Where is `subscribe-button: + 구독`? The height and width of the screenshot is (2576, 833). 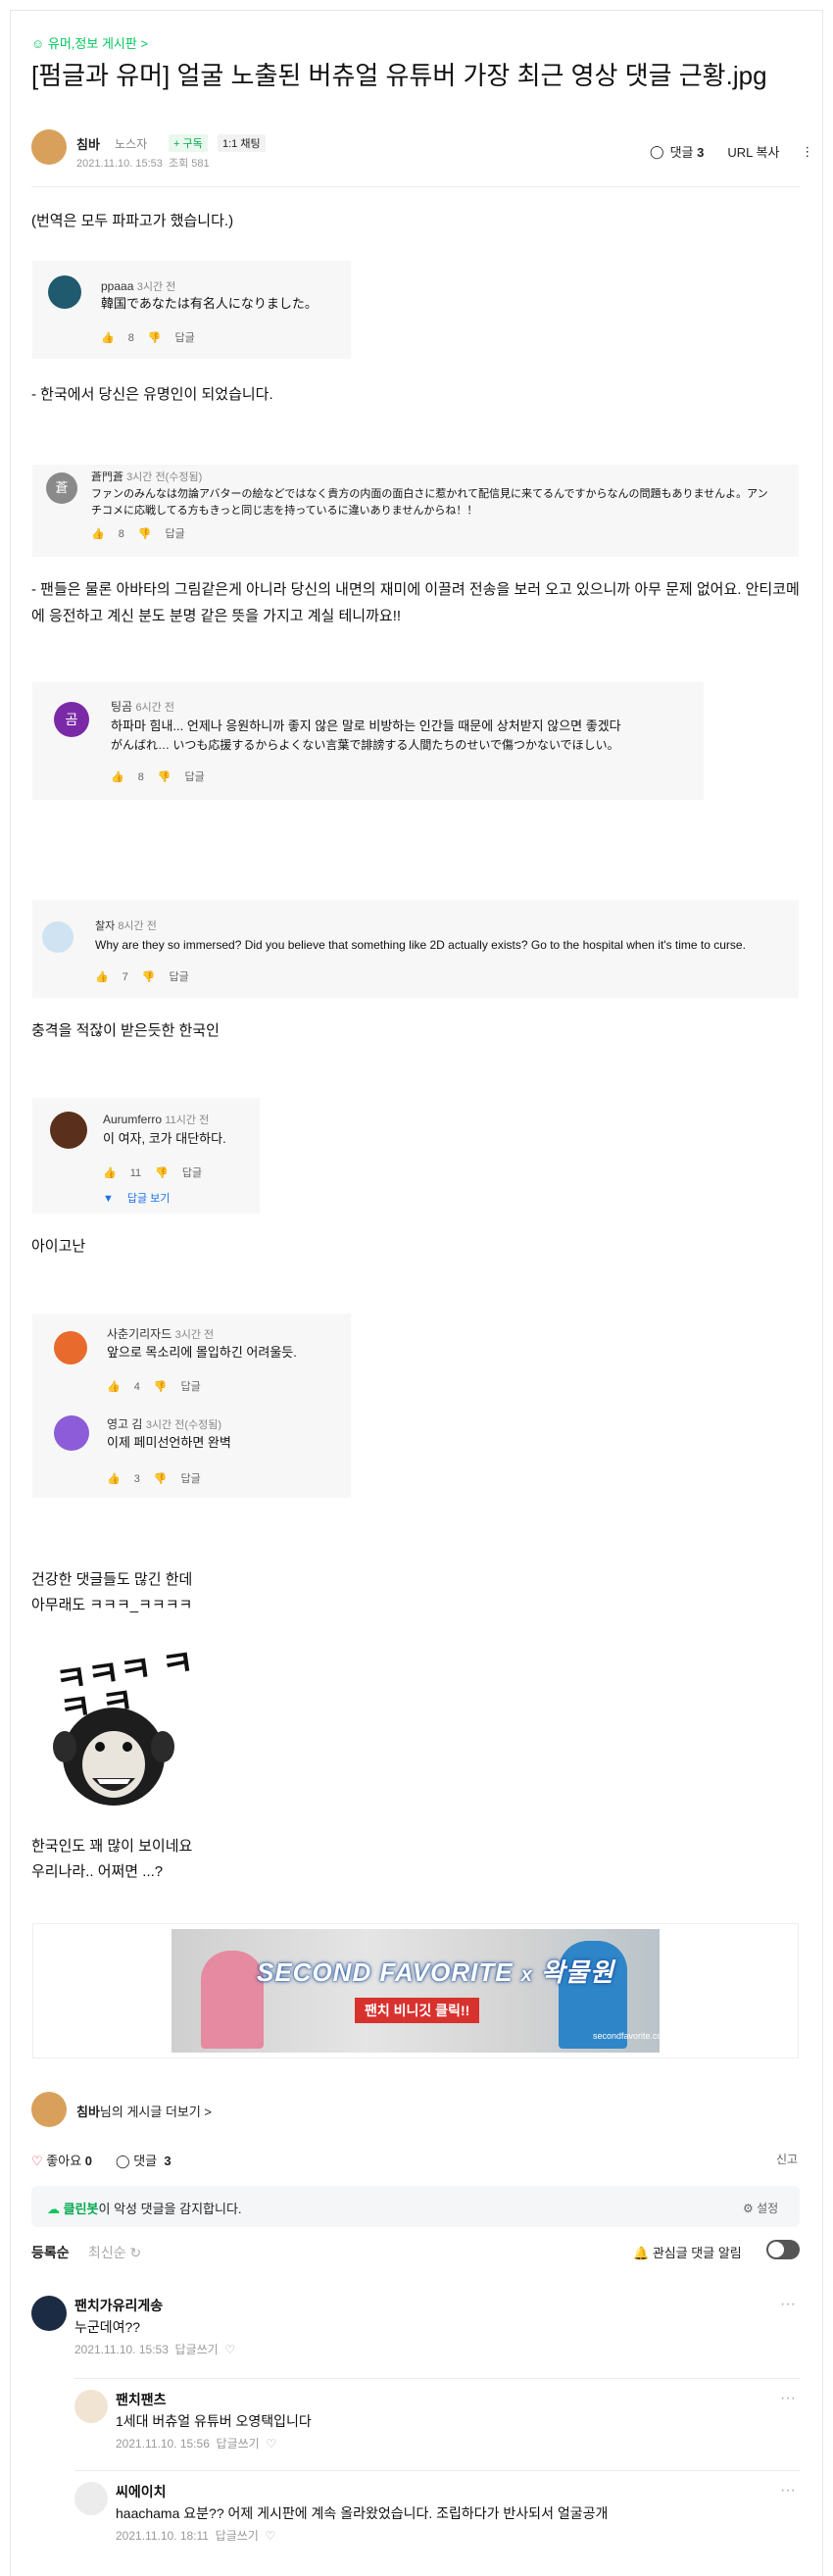 subscribe-button: + 구독 is located at coordinates (188, 143).